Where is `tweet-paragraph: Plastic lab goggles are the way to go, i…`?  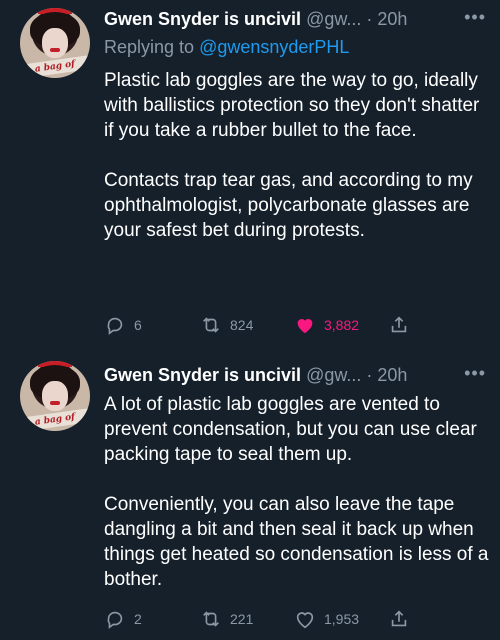
tweet-paragraph: Plastic lab goggles are the way to go, i… is located at coordinates (292, 105).